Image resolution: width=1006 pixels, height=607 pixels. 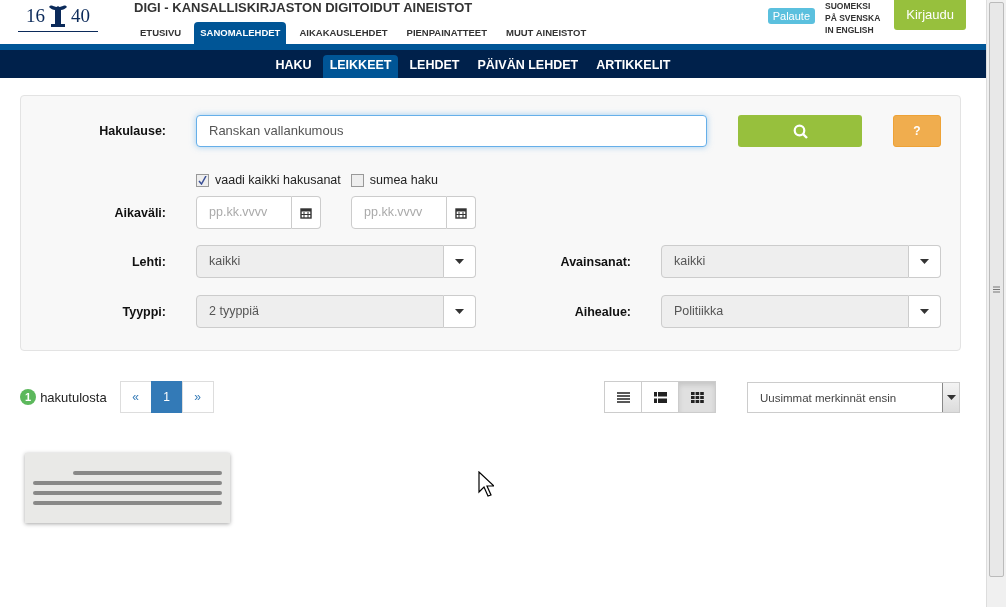 What do you see at coordinates (148, 261) in the screenshot?
I see `field-label: Lehti:` at bounding box center [148, 261].